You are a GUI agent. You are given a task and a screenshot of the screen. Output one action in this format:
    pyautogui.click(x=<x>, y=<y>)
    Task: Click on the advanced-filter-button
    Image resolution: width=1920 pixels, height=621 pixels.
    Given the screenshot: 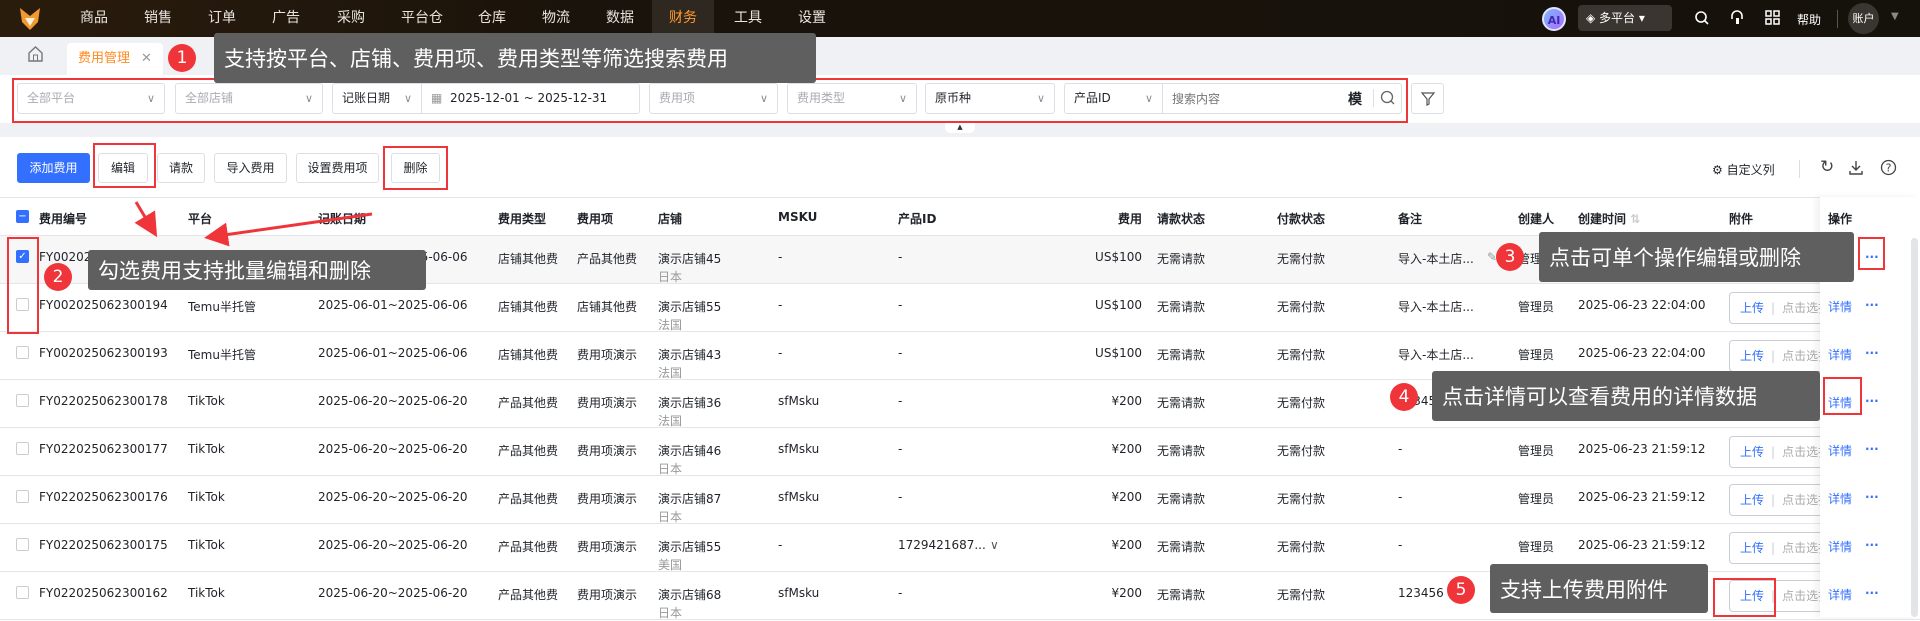 What is the action you would take?
    pyautogui.click(x=1427, y=98)
    